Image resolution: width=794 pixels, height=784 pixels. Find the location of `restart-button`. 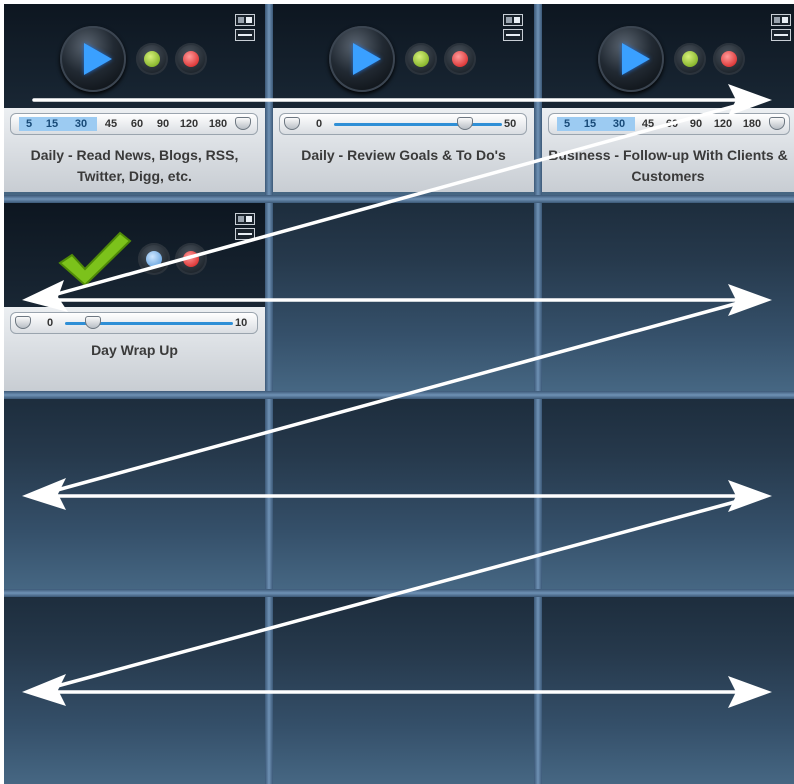

restart-button is located at coordinates (154, 259).